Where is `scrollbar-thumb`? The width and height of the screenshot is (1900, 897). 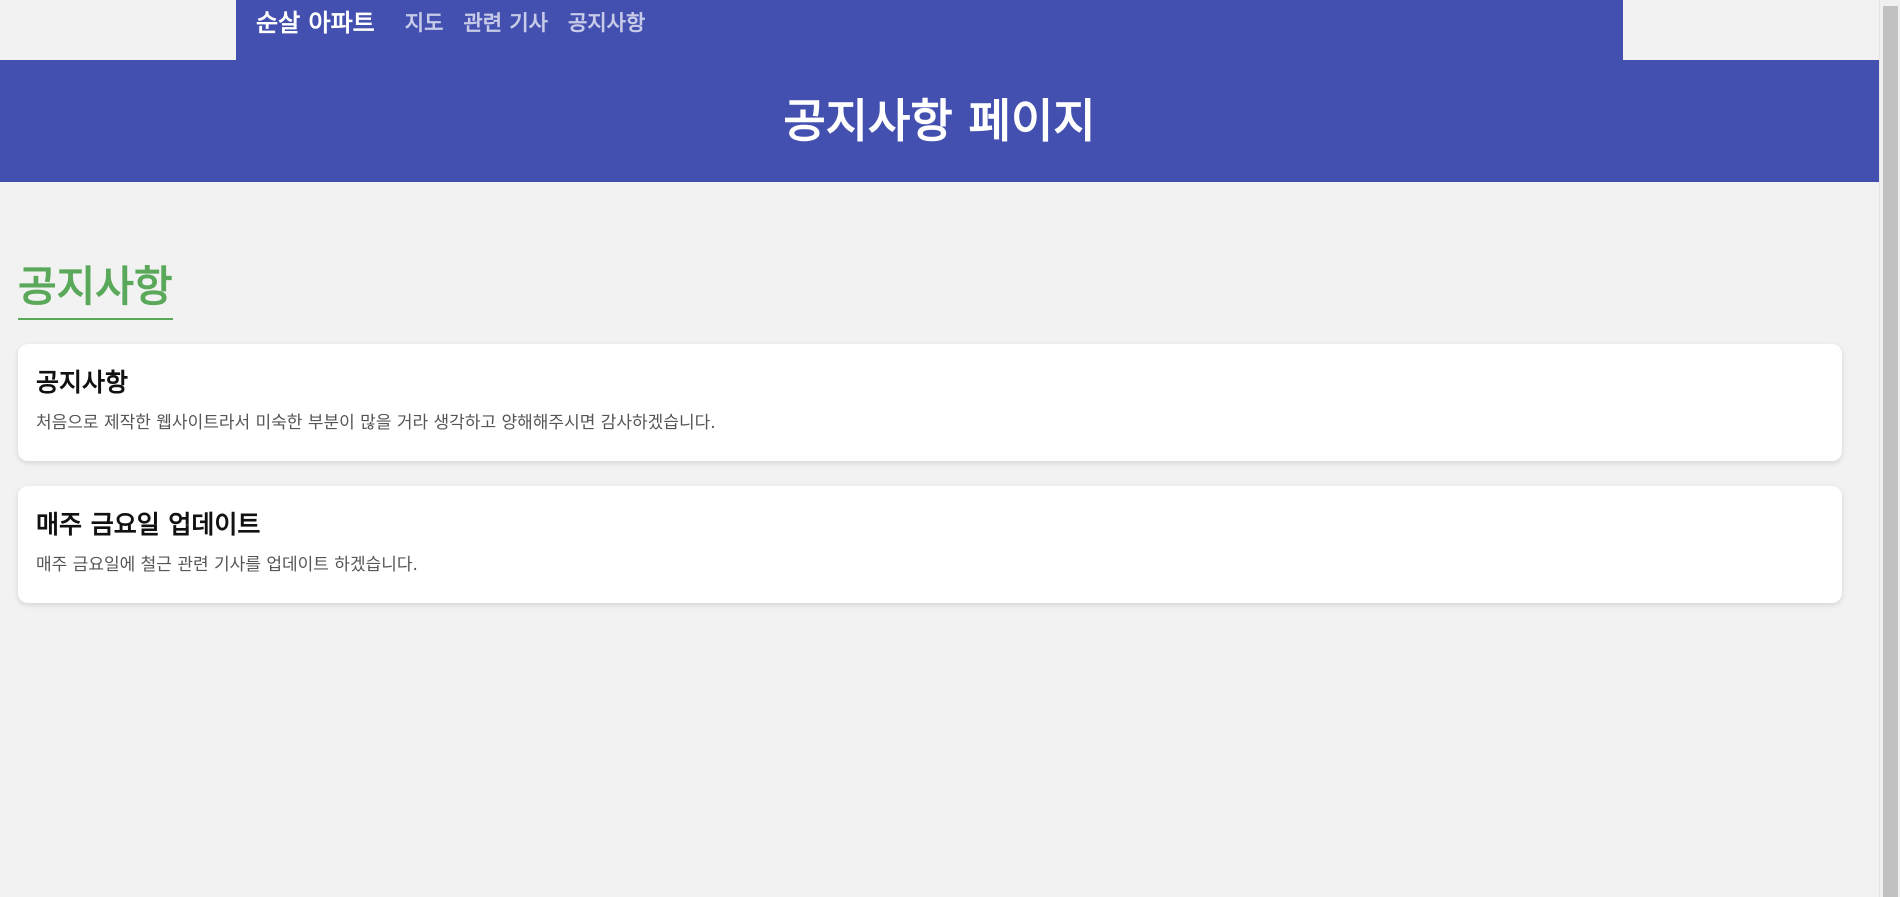 scrollbar-thumb is located at coordinates (1890, 451).